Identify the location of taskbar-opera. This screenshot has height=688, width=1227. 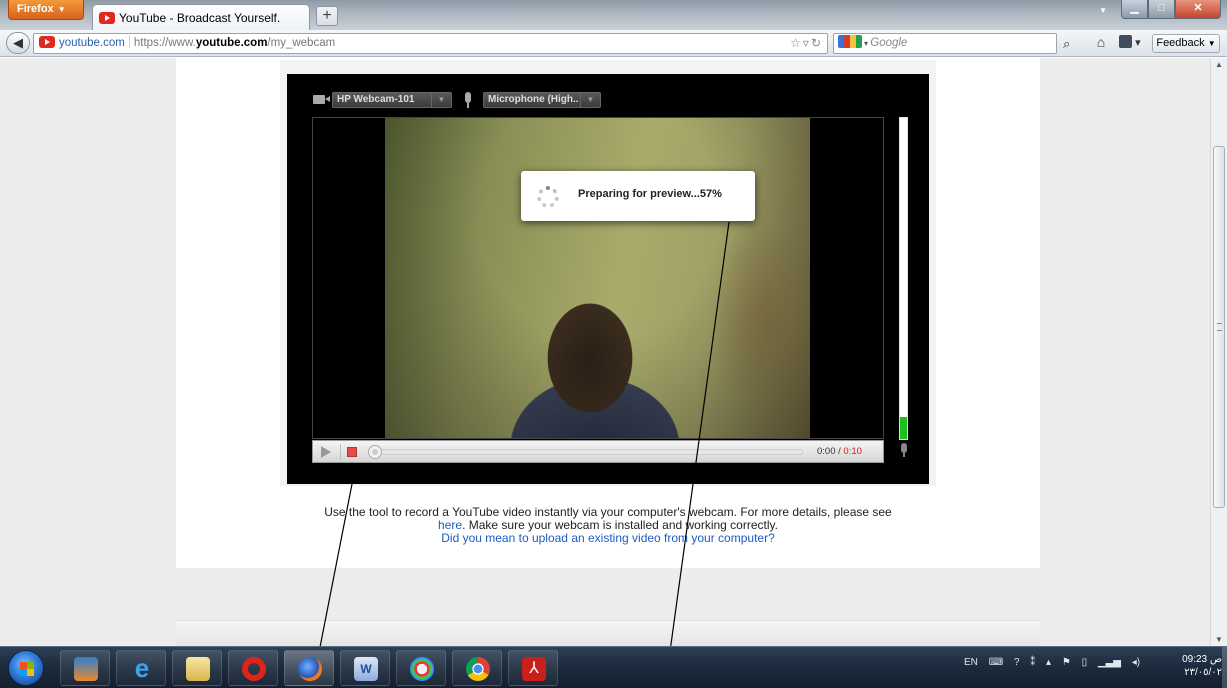
(253, 668).